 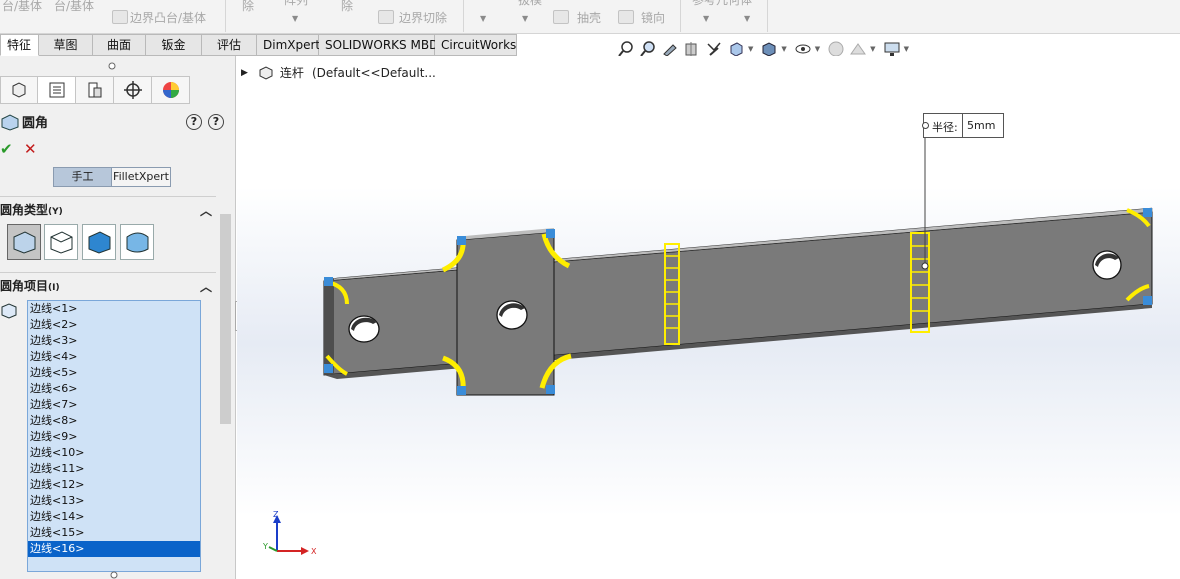 I want to click on ribbon-item-pattern: 阵列, so click(x=296, y=4).